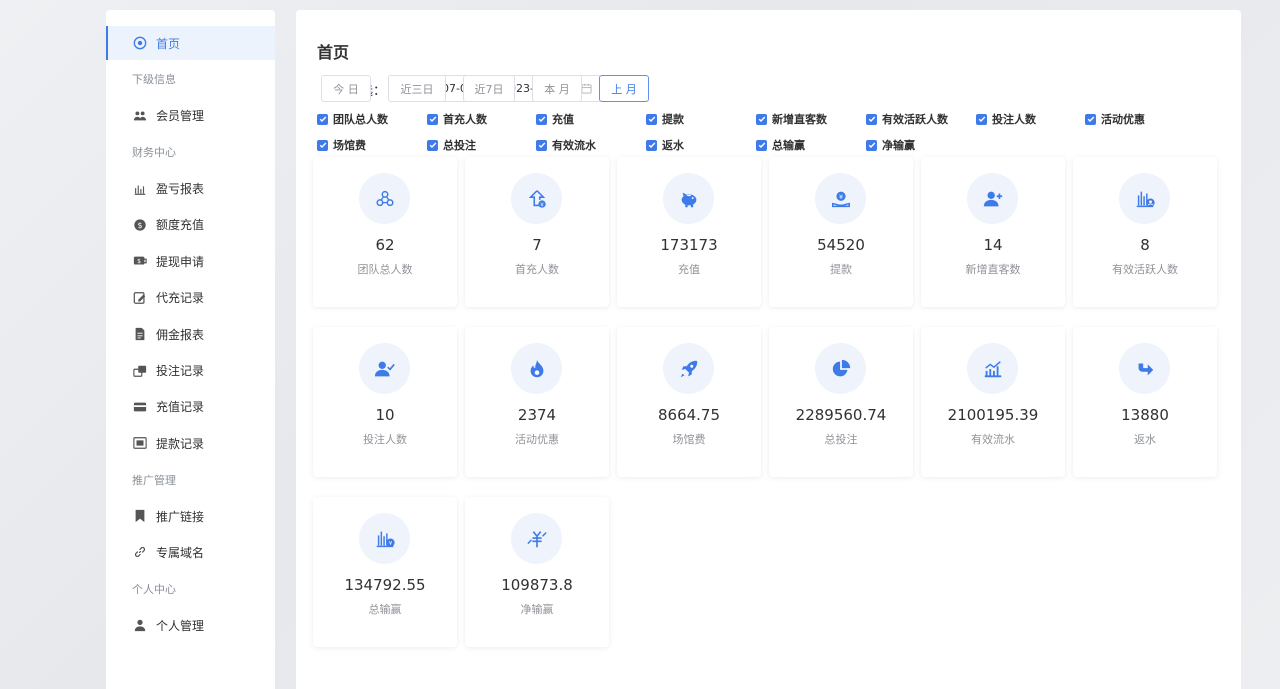 The image size is (1280, 689). What do you see at coordinates (841, 269) in the screenshot?
I see `stat-label: 提款` at bounding box center [841, 269].